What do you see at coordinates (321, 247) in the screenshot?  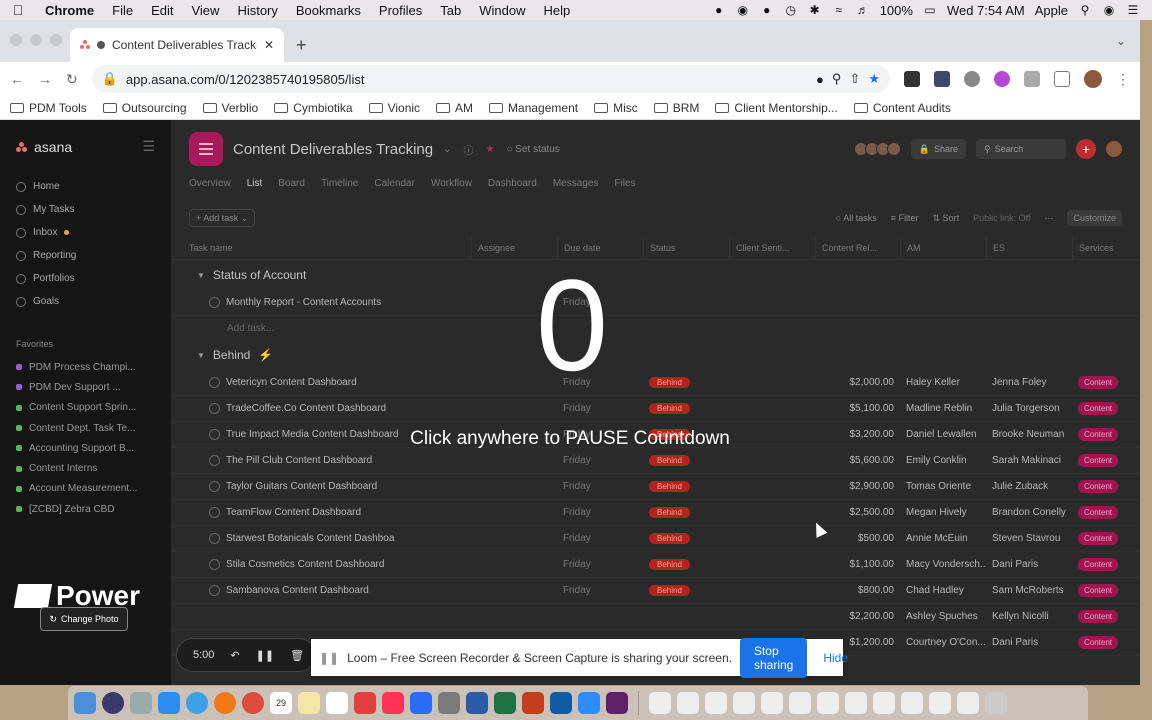 I see `column-header: Task name` at bounding box center [321, 247].